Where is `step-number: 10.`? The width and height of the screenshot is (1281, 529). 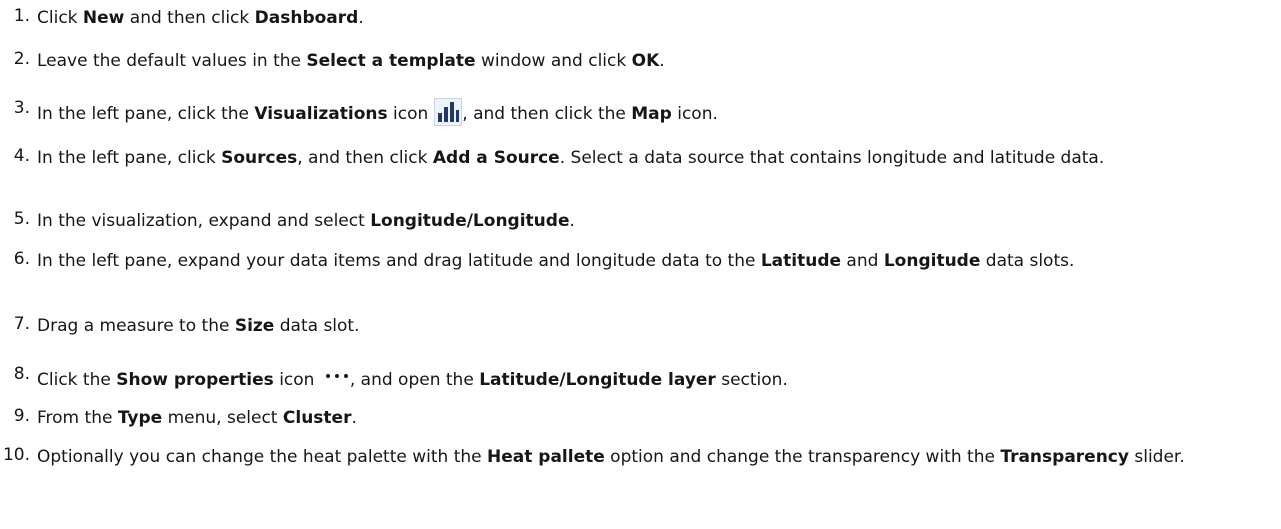 step-number: 10. is located at coordinates (16, 455).